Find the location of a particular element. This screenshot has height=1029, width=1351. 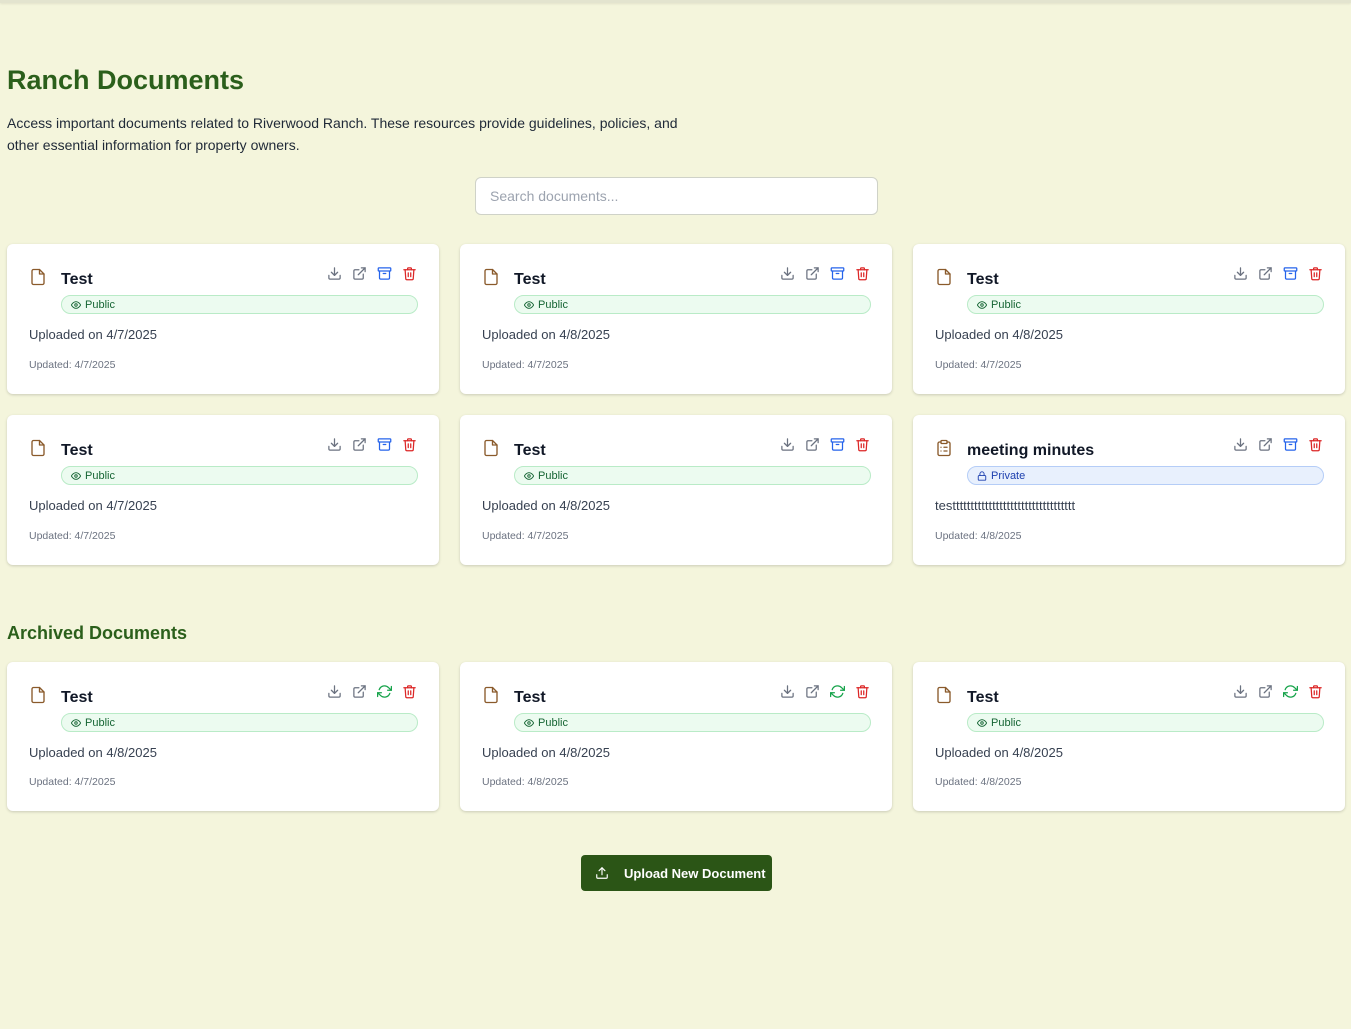

updated-date: Updated: 4/8/2025 is located at coordinates (978, 782).